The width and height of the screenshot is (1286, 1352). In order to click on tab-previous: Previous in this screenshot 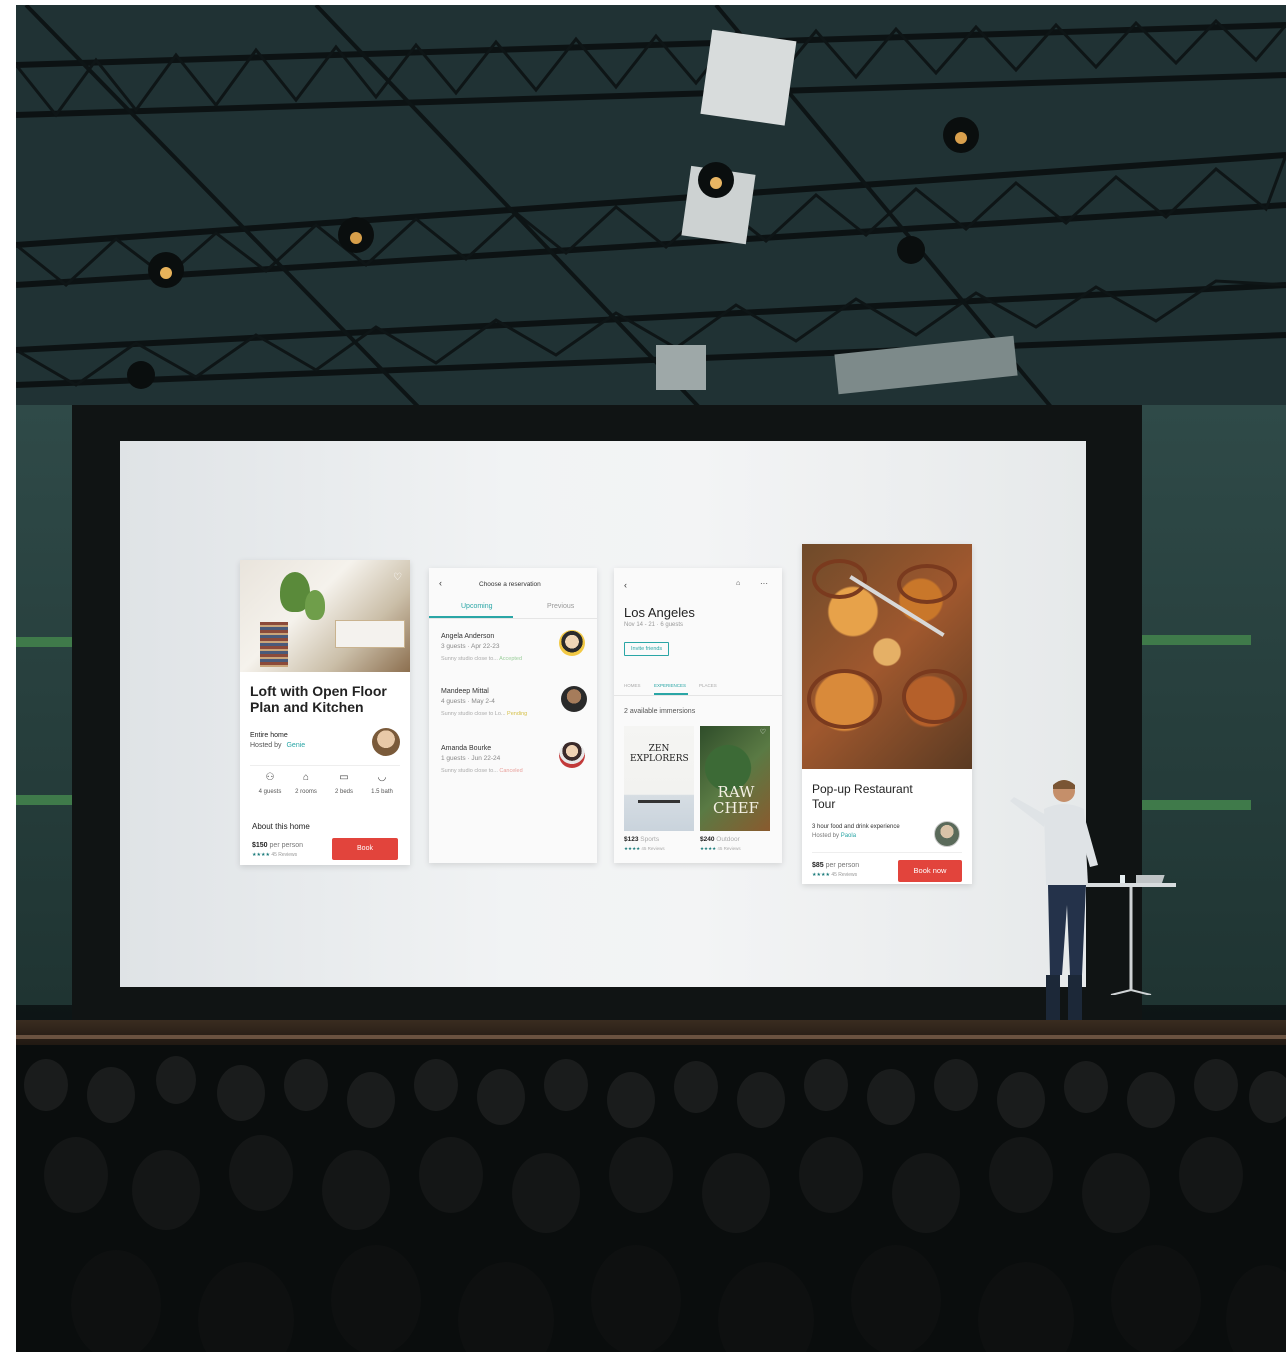, I will do `click(560, 606)`.